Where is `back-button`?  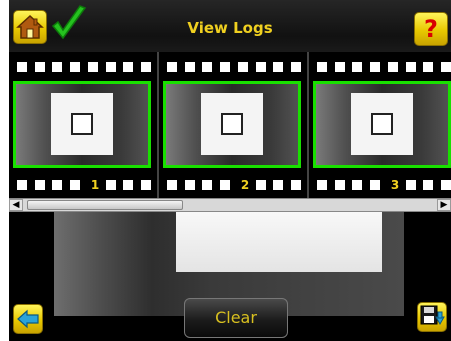 back-button is located at coordinates (28, 319).